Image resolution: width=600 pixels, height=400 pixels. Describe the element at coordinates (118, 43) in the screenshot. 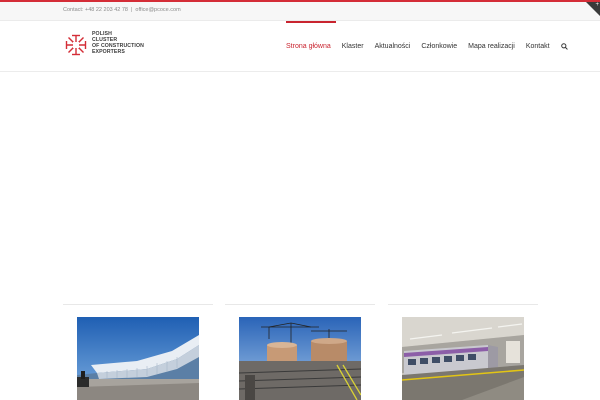

I see `logo-wordmark: POLISH CLUSTER OF CONSTRUCTION EXPORTERS` at that location.